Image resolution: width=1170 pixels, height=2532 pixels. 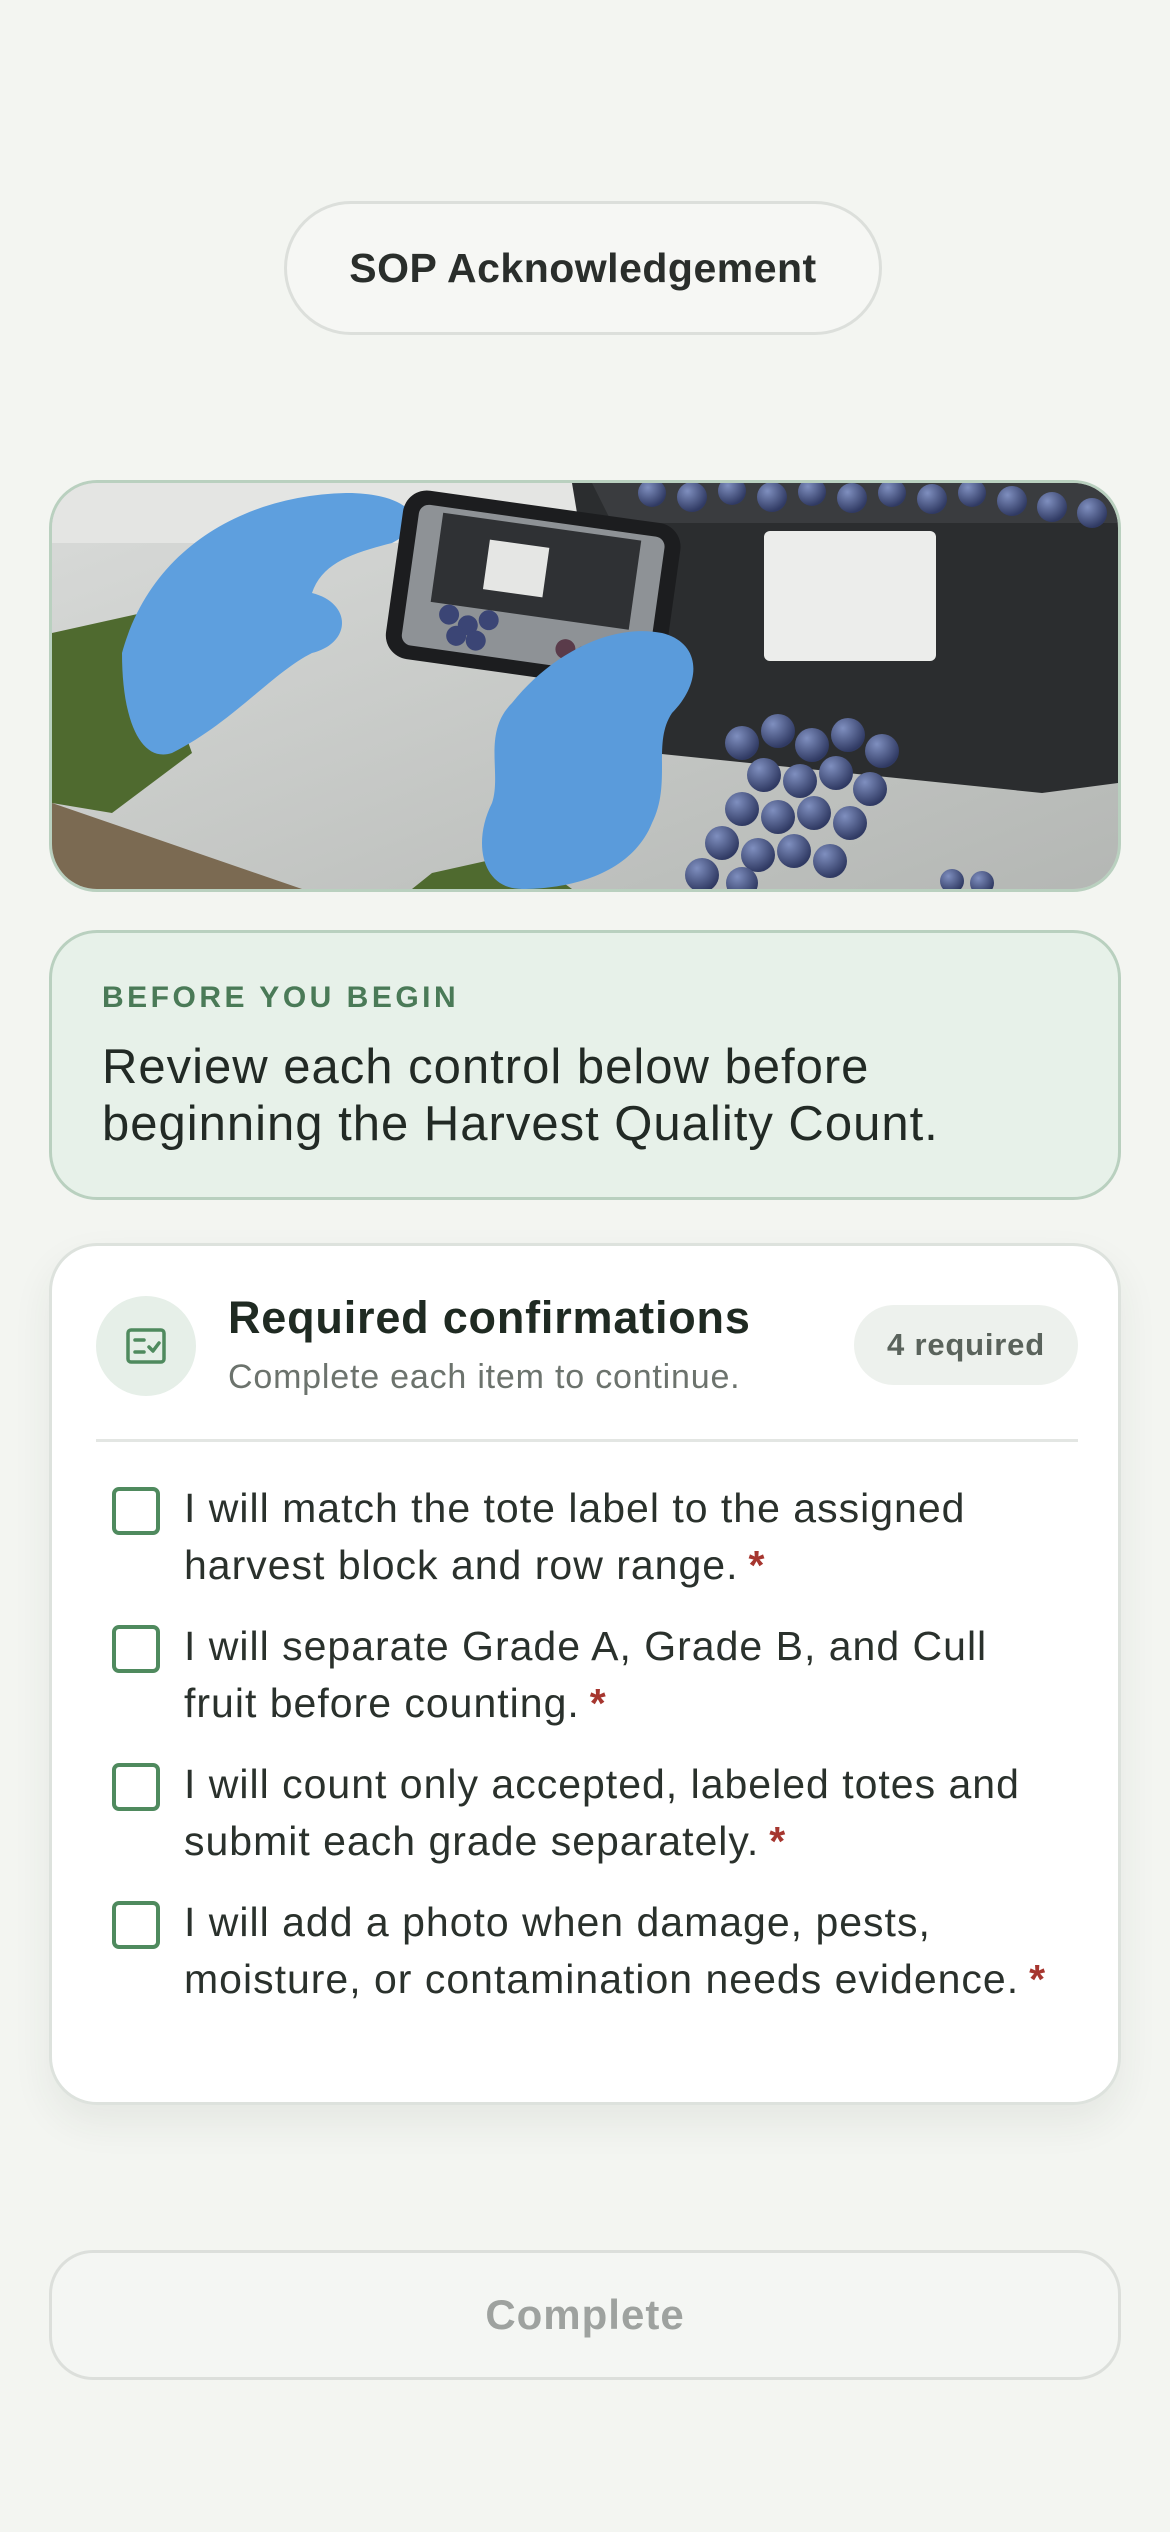 I want to click on confirmations-subtitle: Complete each item to continue., so click(x=484, y=1377).